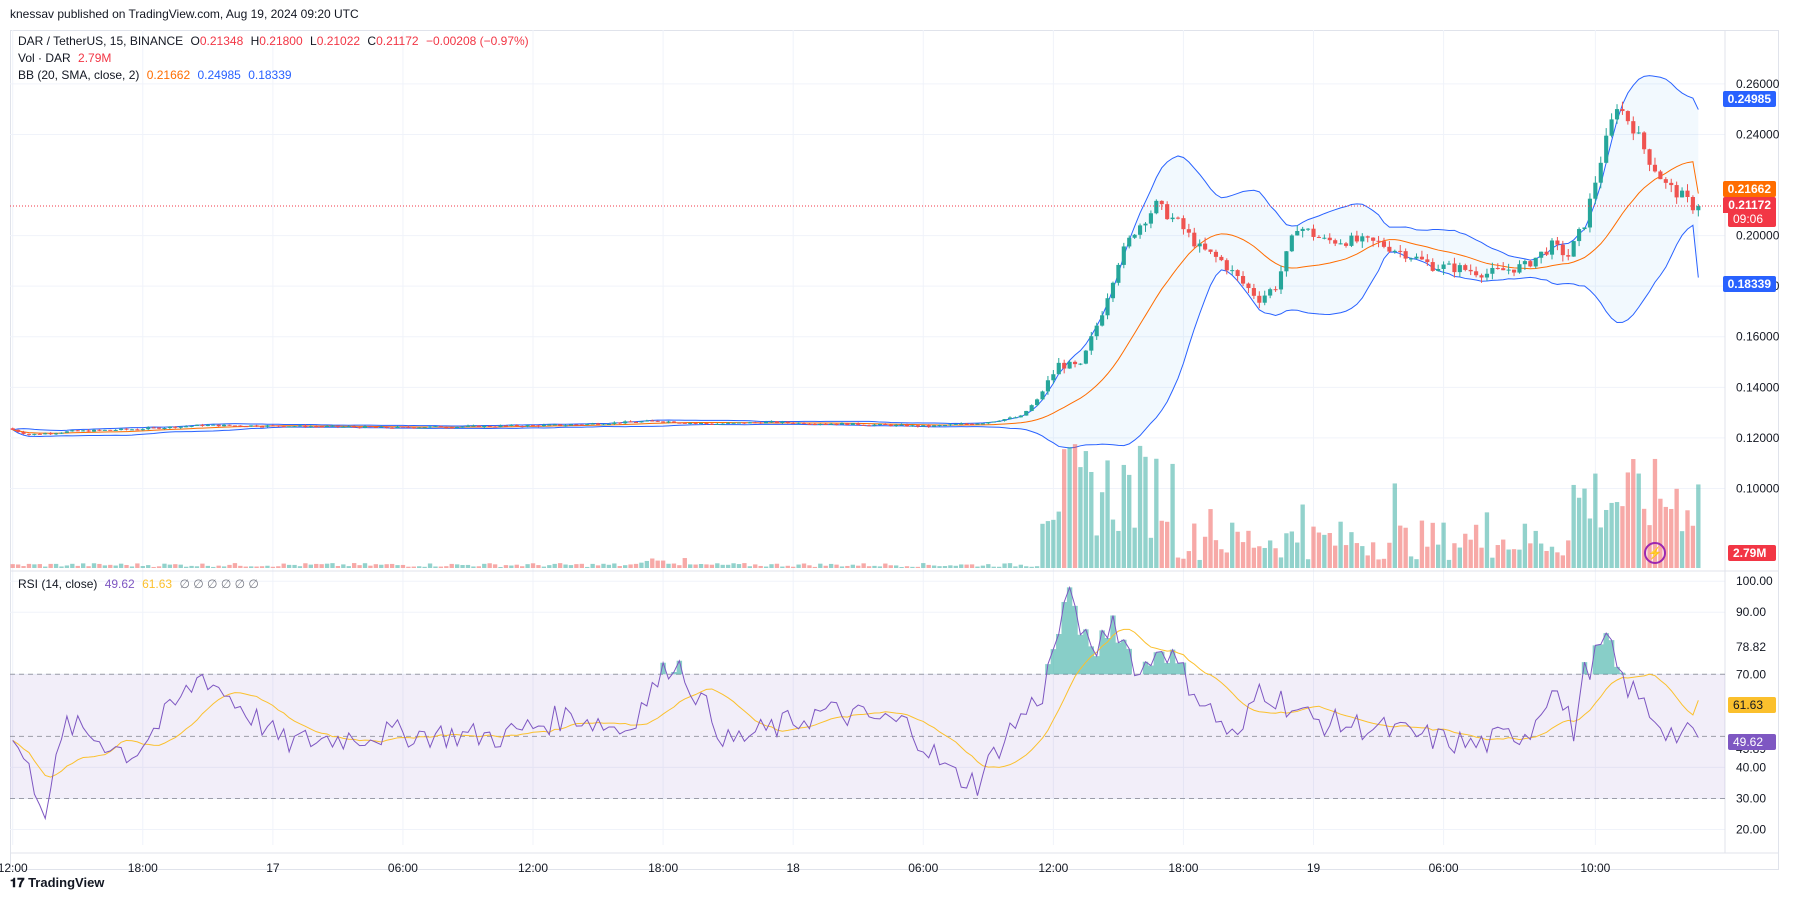  I want to click on rsi-label: RSI (14, close), so click(57, 584).